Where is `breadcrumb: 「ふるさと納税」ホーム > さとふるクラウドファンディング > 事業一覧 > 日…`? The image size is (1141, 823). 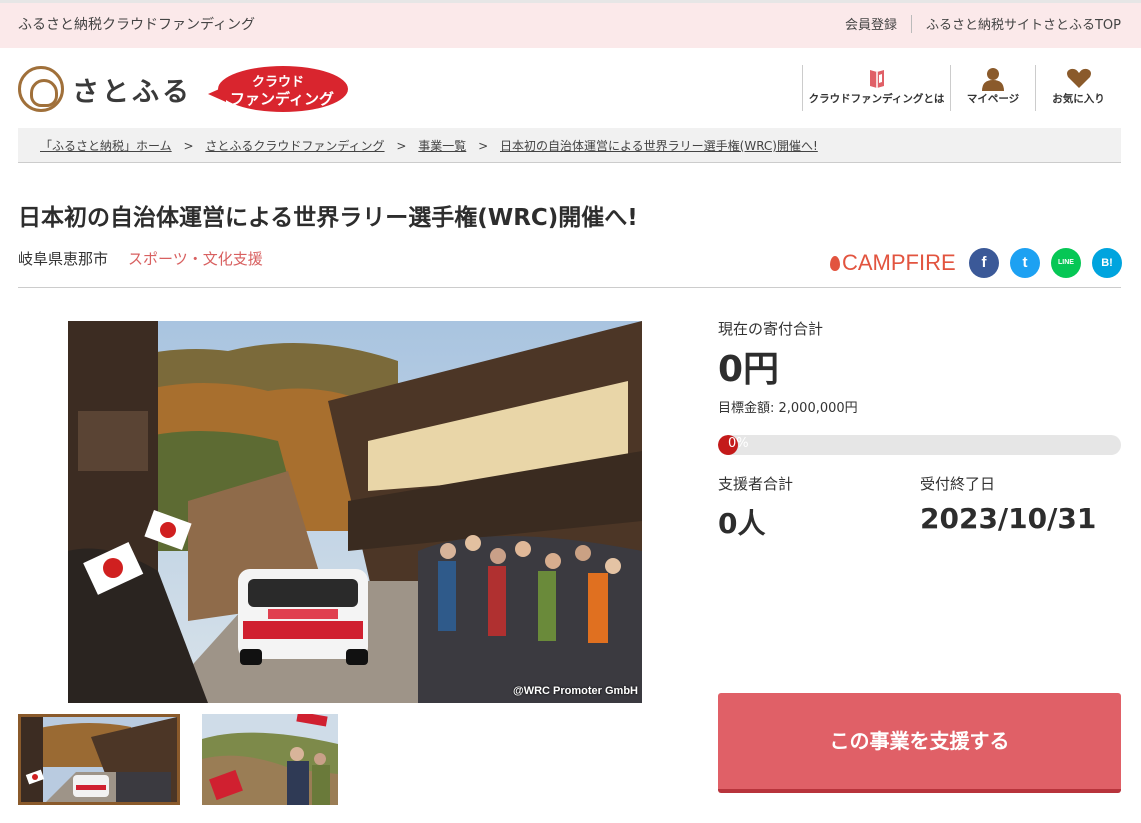
breadcrumb: 「ふるさと納税」ホーム > さとふるクラウドファンディング > 事業一覧 > 日… is located at coordinates (569, 145).